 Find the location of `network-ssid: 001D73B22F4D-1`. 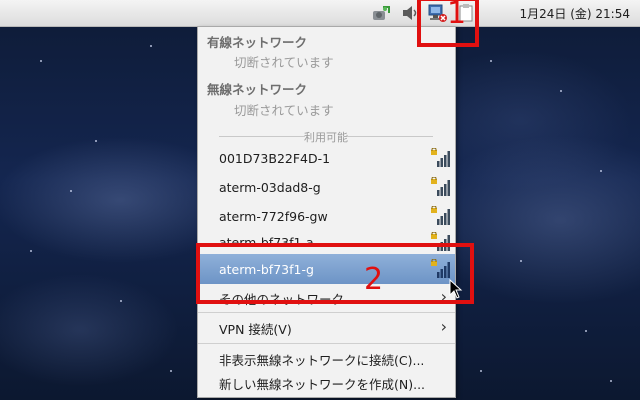

network-ssid: 001D73B22F4D-1 is located at coordinates (275, 158).